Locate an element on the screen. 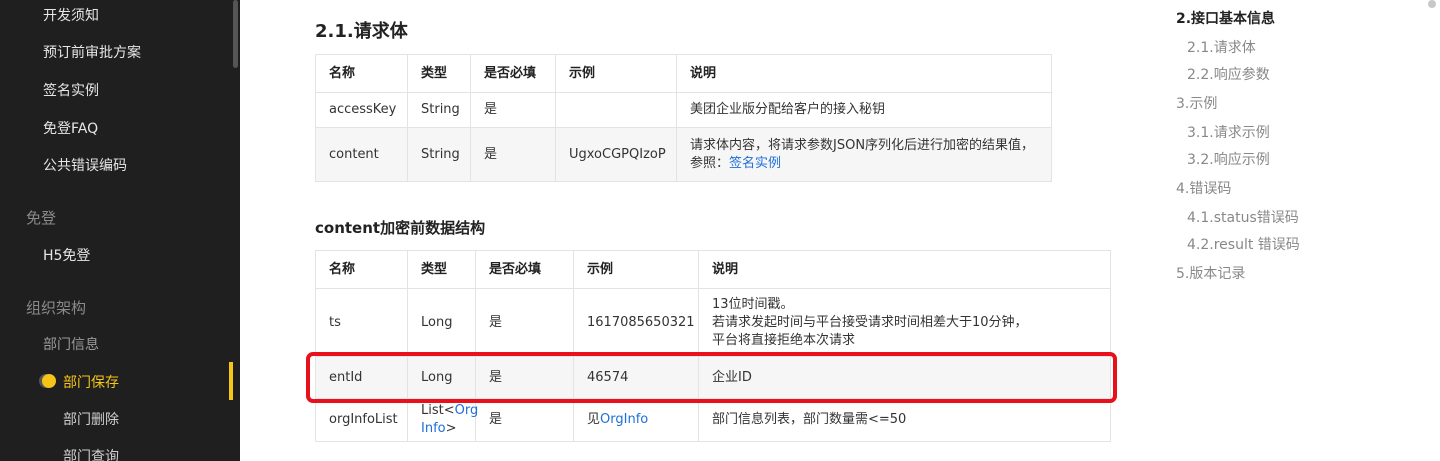 The image size is (1440, 461). sidebar-item-dept-save: 部门保存 is located at coordinates (120, 381).